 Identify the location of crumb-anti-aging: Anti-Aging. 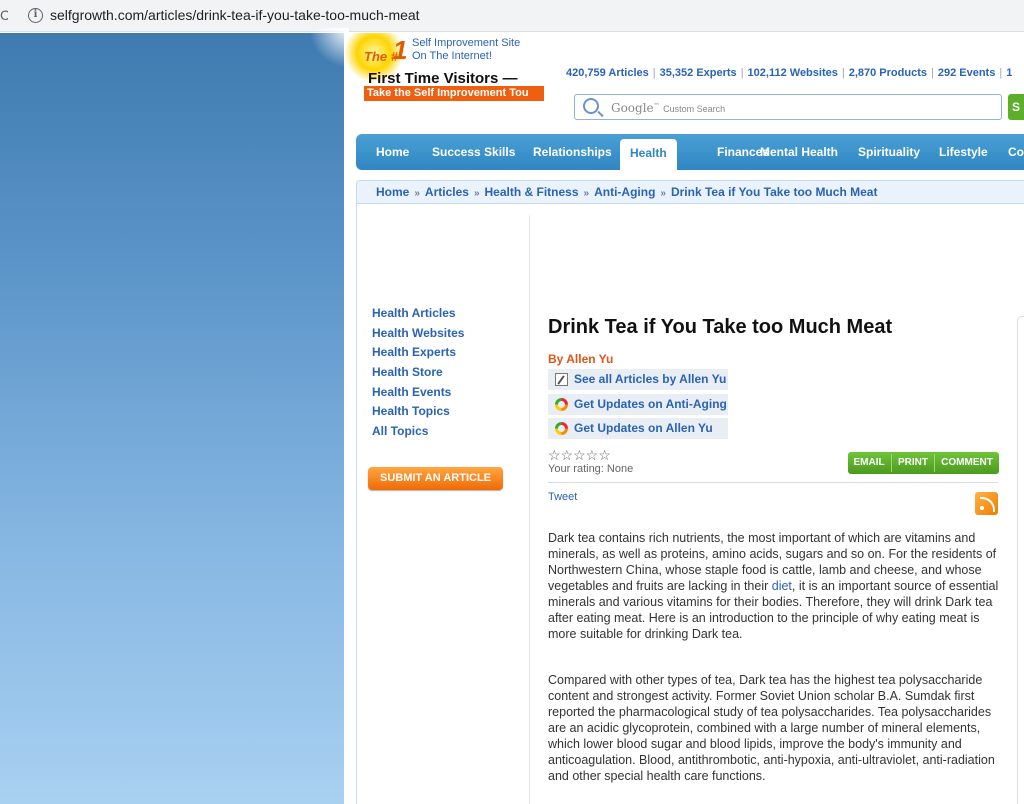
(624, 192).